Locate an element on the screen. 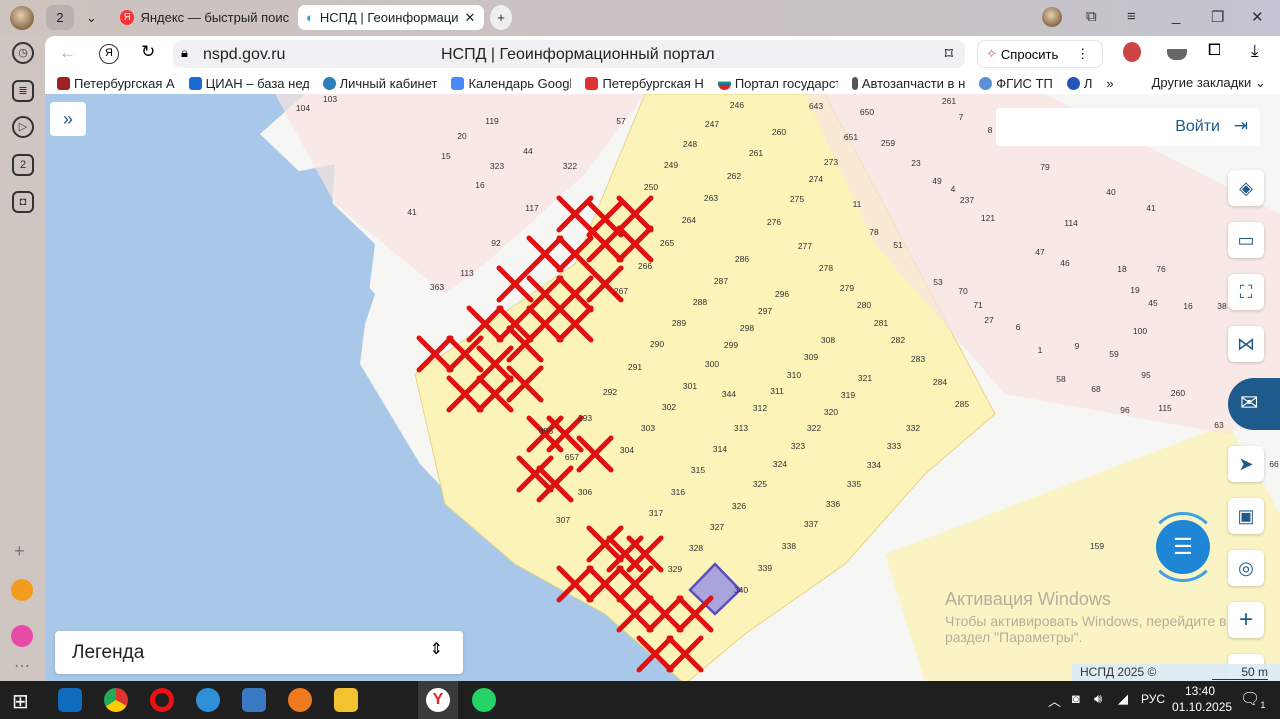  bookmark-item: Петербургская Н is located at coordinates (644, 83).